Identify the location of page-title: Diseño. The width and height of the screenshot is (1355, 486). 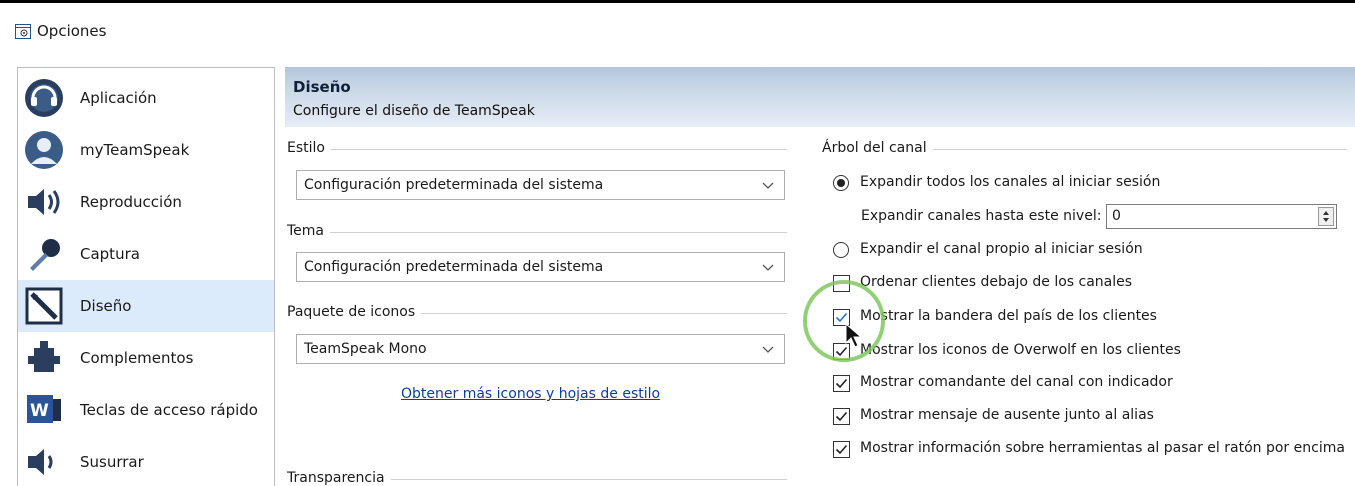
(322, 87).